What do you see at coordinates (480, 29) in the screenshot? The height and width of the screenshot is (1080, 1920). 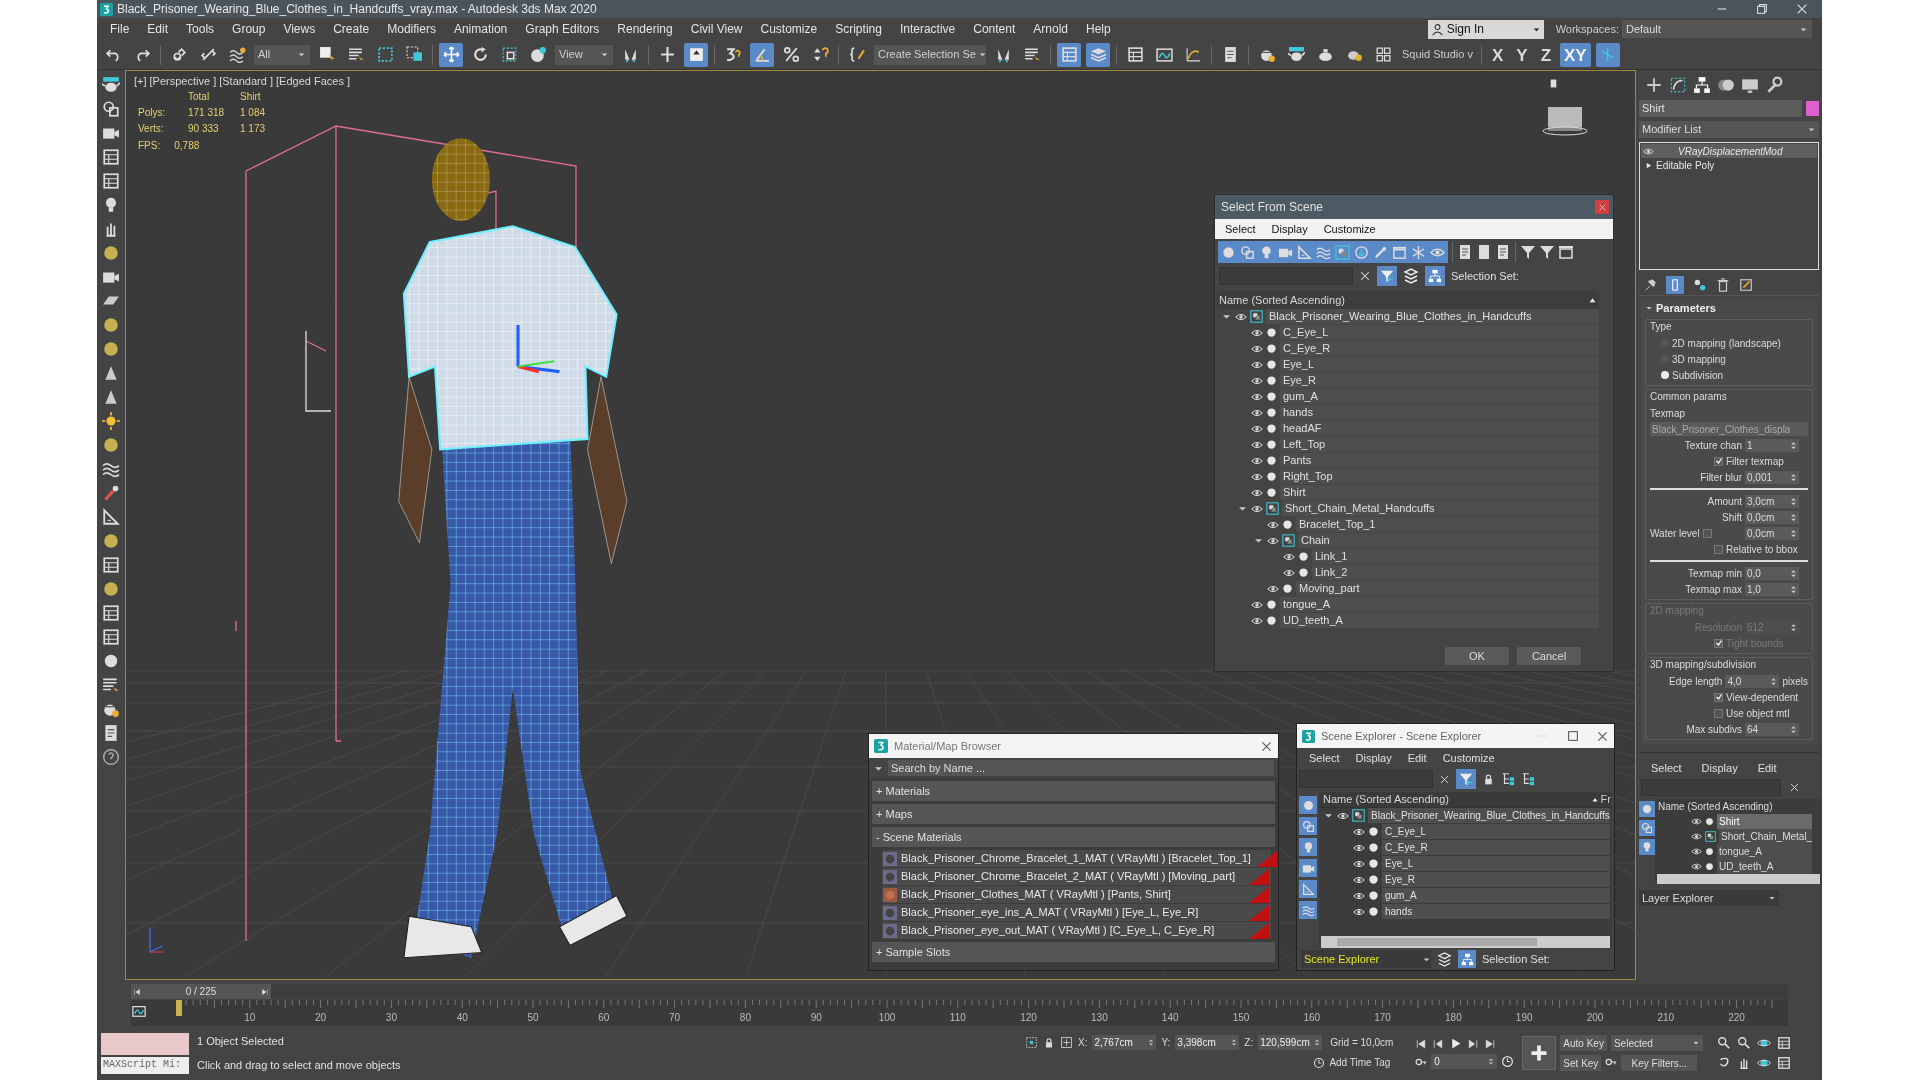 I see `menu-item: Animation` at bounding box center [480, 29].